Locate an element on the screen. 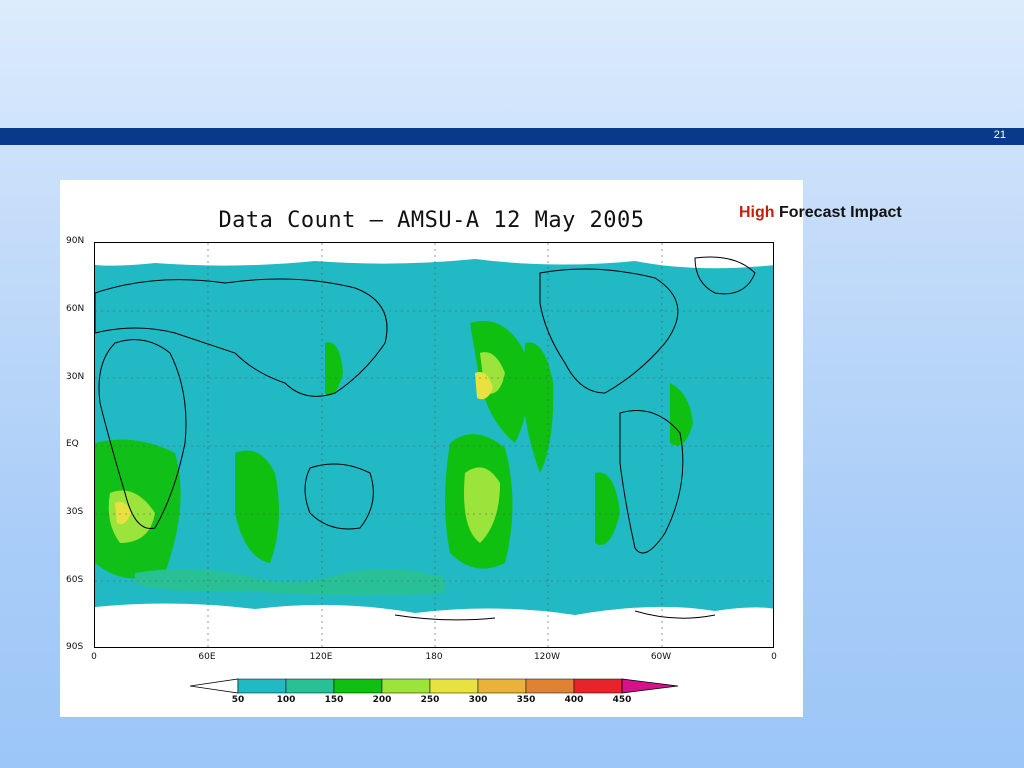 Image resolution: width=1024 pixels, height=768 pixels. colorbar-label: 200 is located at coordinates (382, 700).